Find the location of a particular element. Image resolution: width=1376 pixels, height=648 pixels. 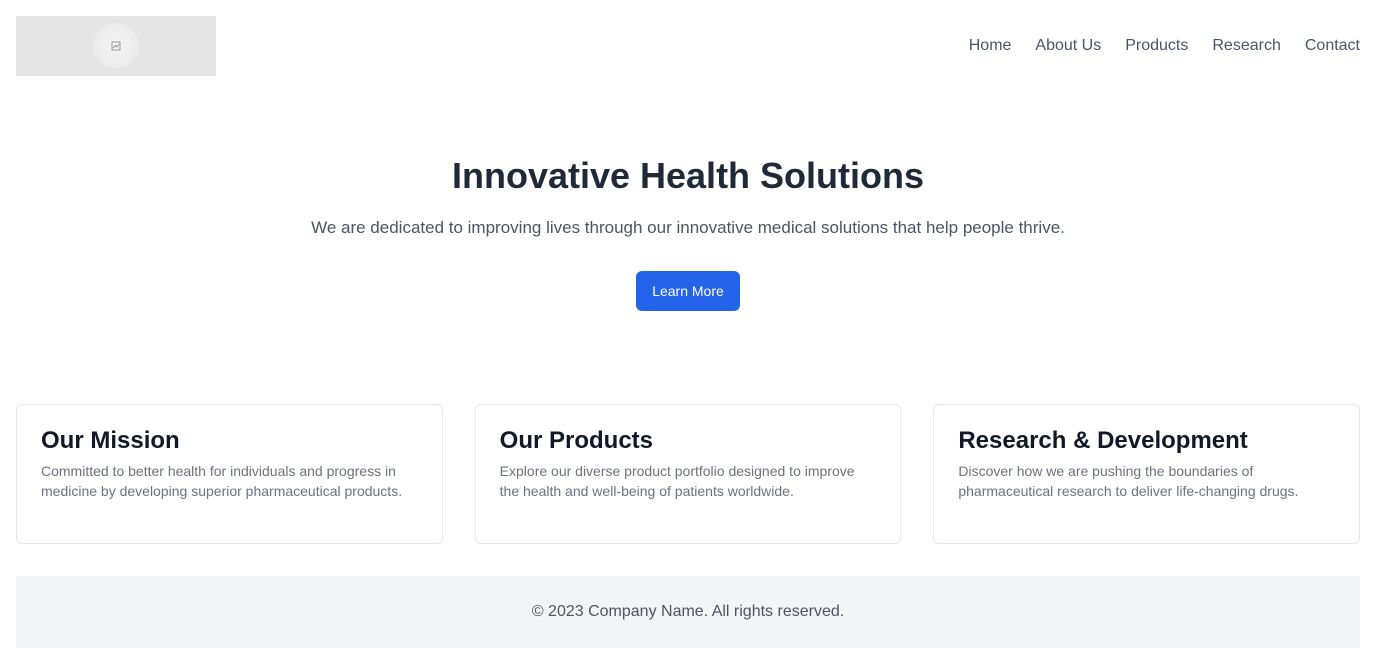

hero-title: Innovative Health Solutions is located at coordinates (688, 175).